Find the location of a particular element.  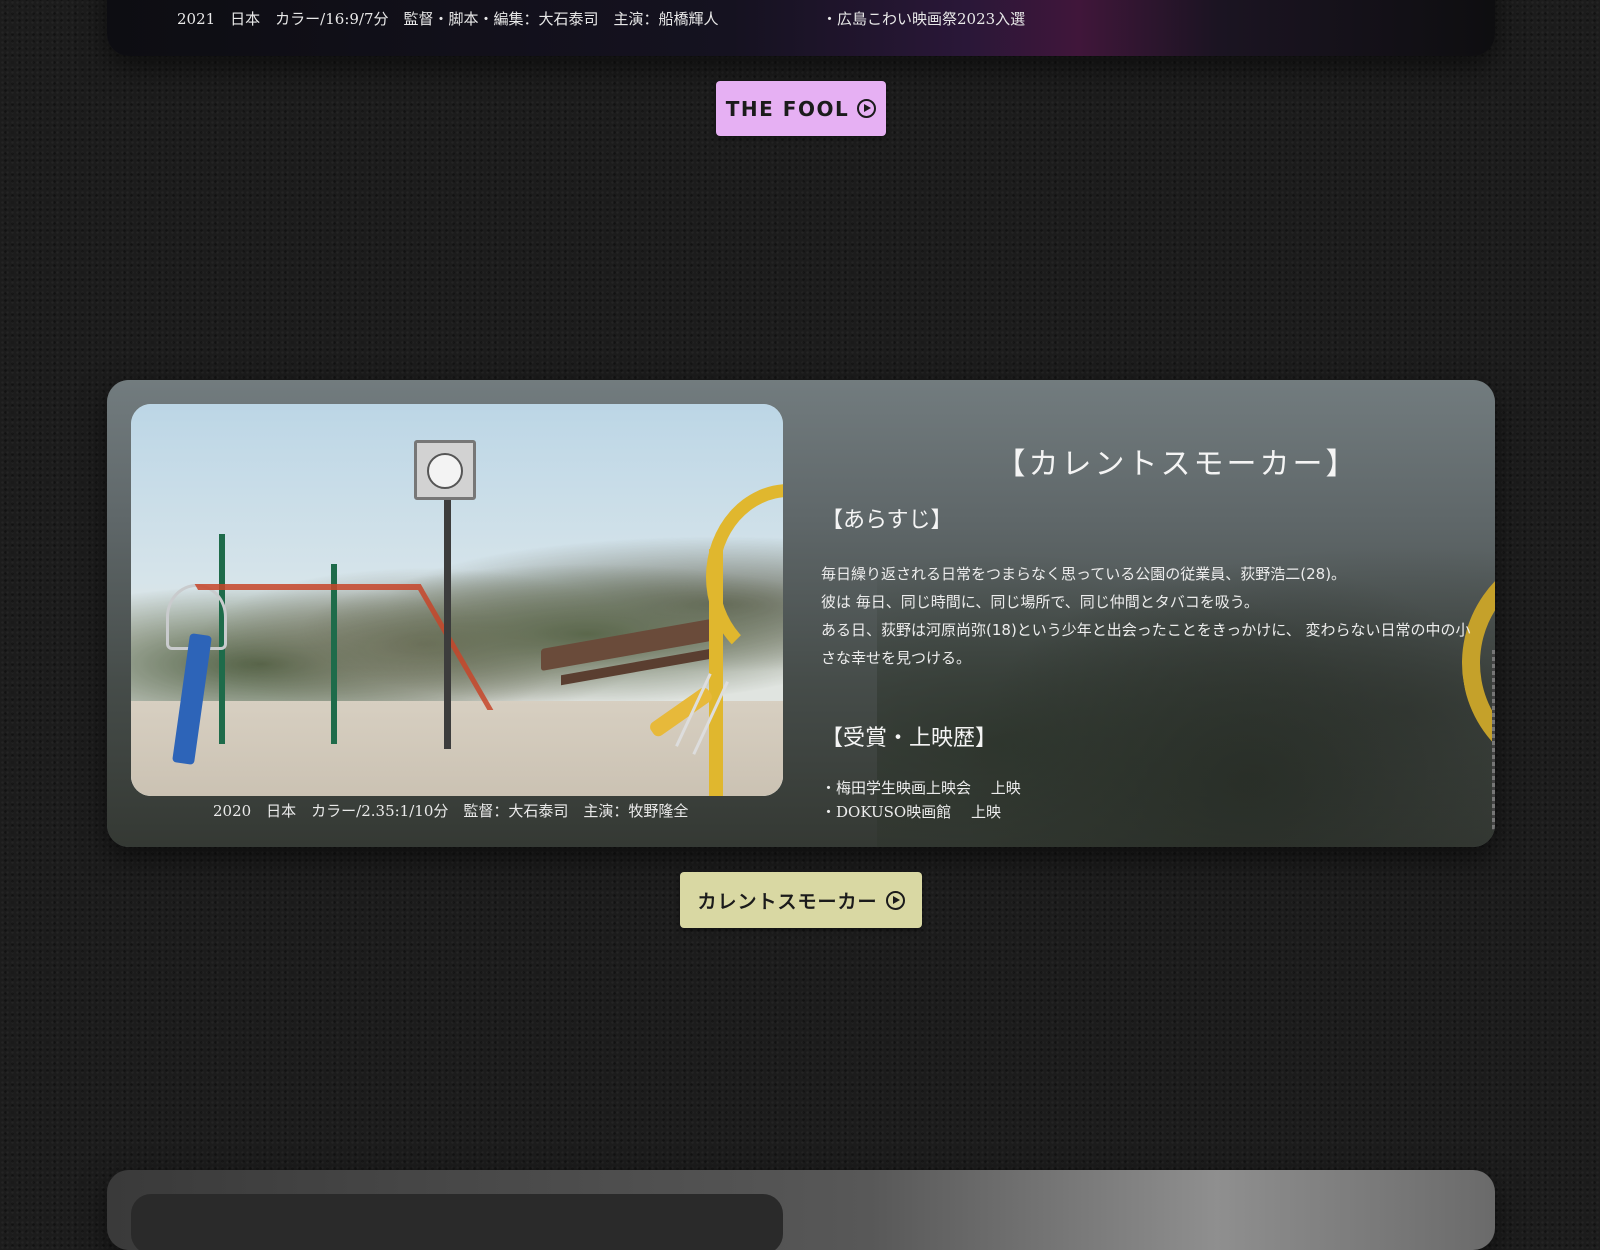

film-meta: 2020 日本 カラー/2.35:1/10分 監督：大石泰司 主演：牧野隆全 is located at coordinates (451, 811).